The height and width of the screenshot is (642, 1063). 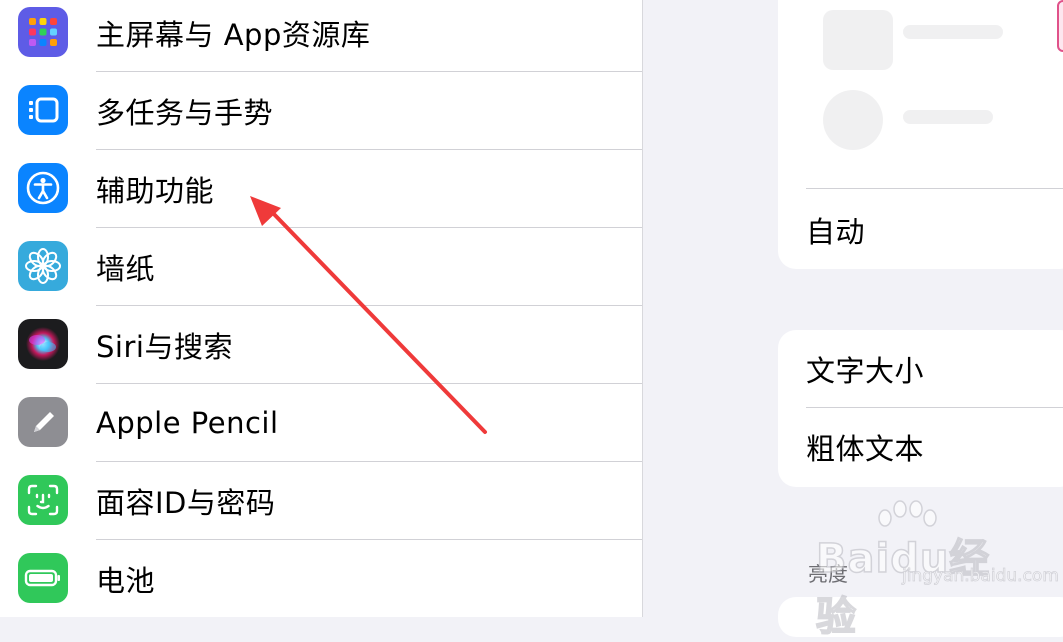 I want to click on text-settings-card: 文字大小 粗体文本, so click(x=920, y=408).